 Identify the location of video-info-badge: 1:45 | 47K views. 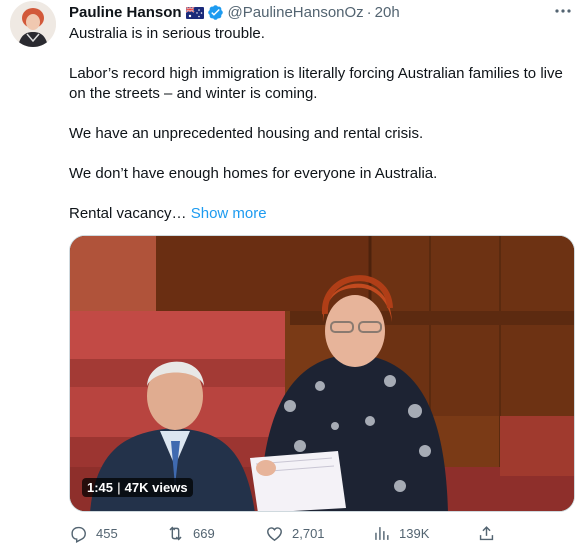
(137, 487).